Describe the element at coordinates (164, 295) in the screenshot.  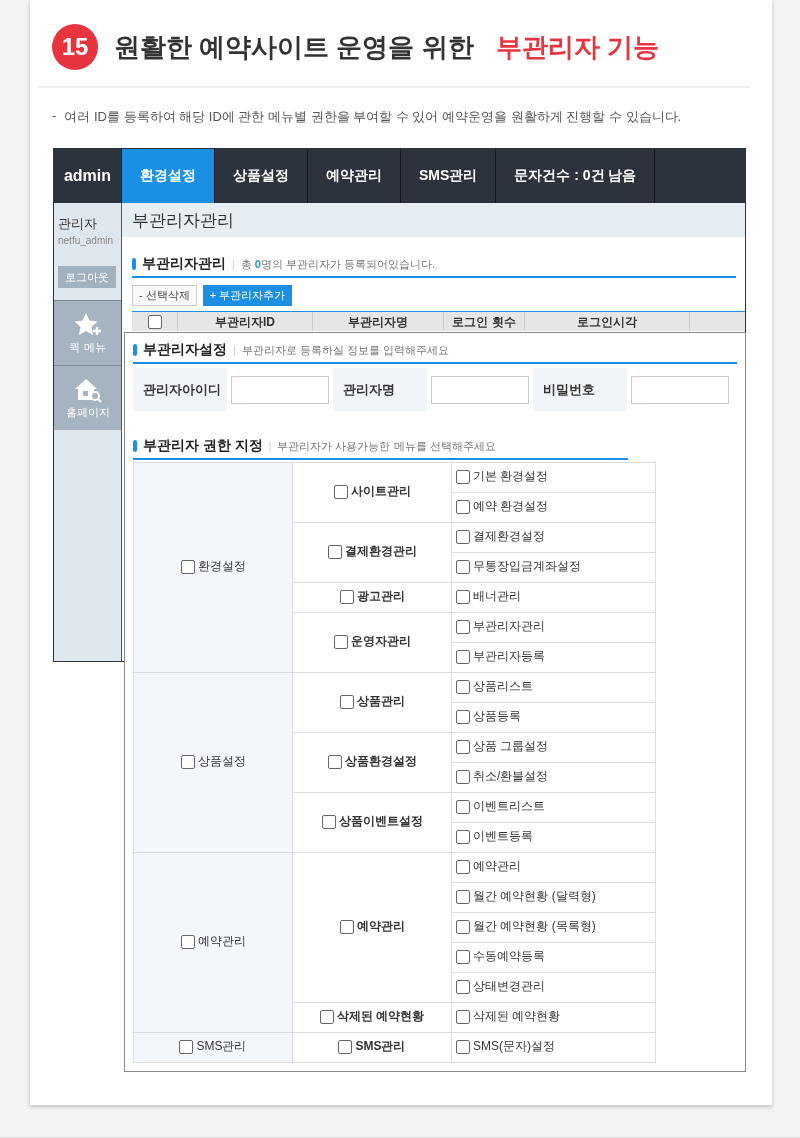
I see `action-button: - 선택삭제` at that location.